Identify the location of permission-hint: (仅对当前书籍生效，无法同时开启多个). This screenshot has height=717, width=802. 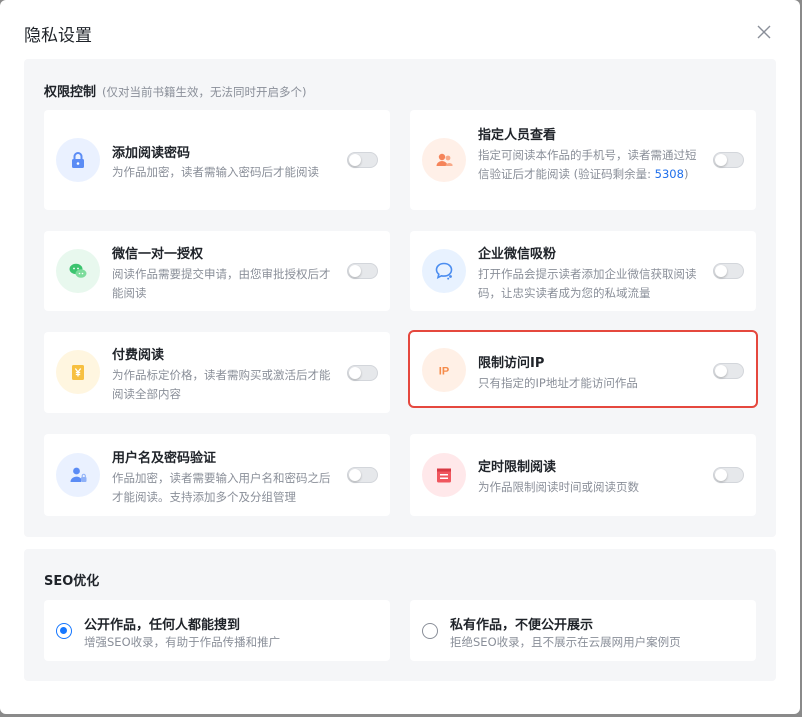
(204, 92).